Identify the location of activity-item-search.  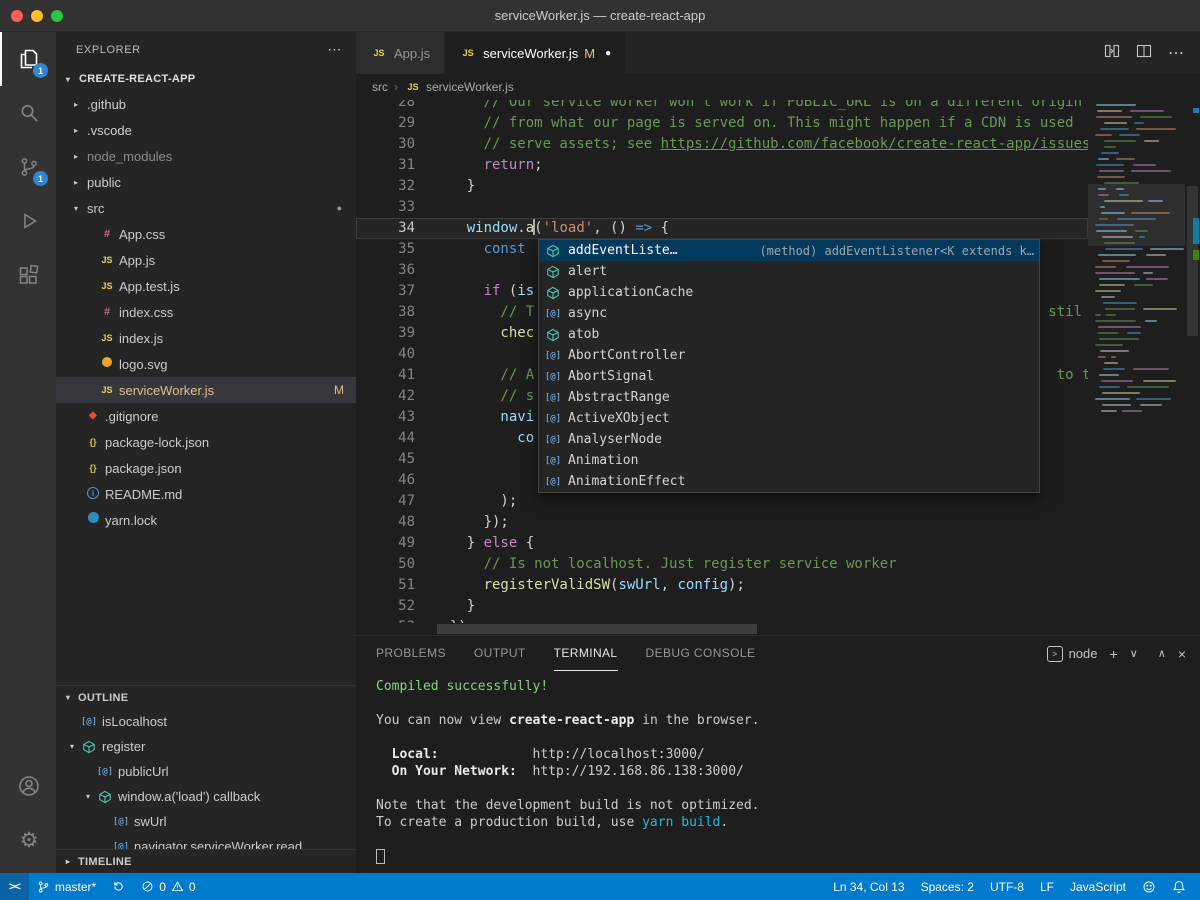
(28, 113).